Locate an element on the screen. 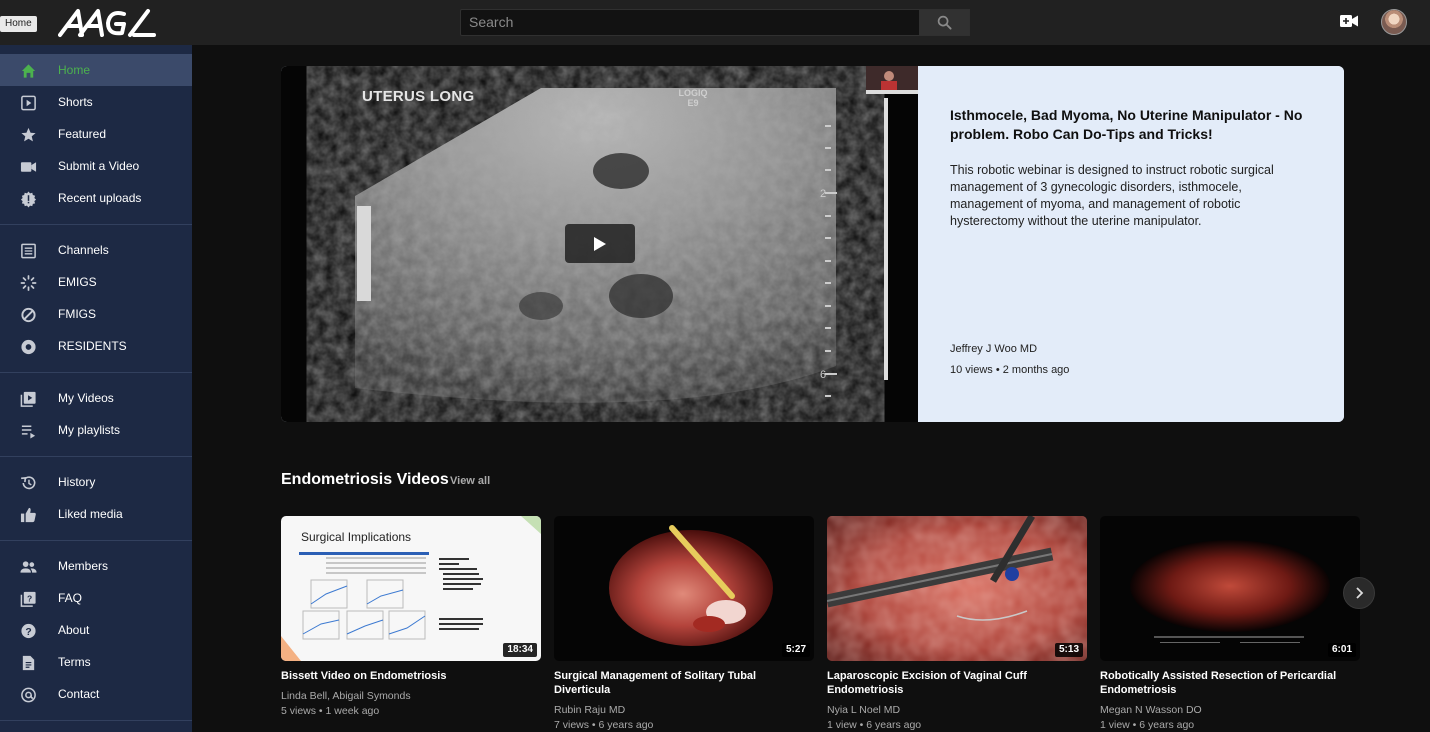 This screenshot has width=1430, height=732. search-button is located at coordinates (944, 22).